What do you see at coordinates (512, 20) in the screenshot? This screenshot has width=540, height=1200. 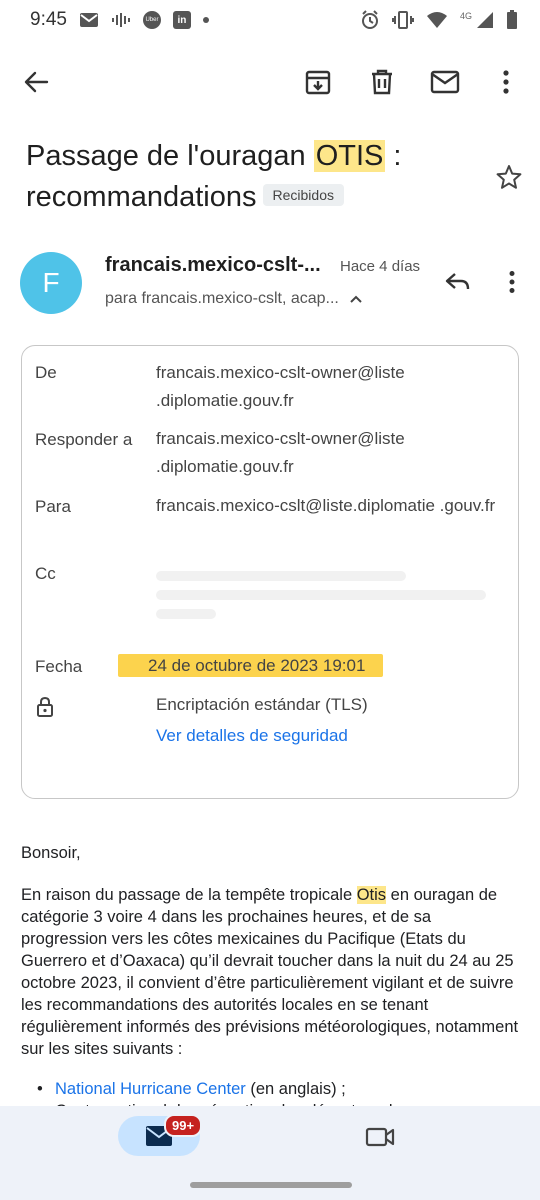 I see `battery-icon` at bounding box center [512, 20].